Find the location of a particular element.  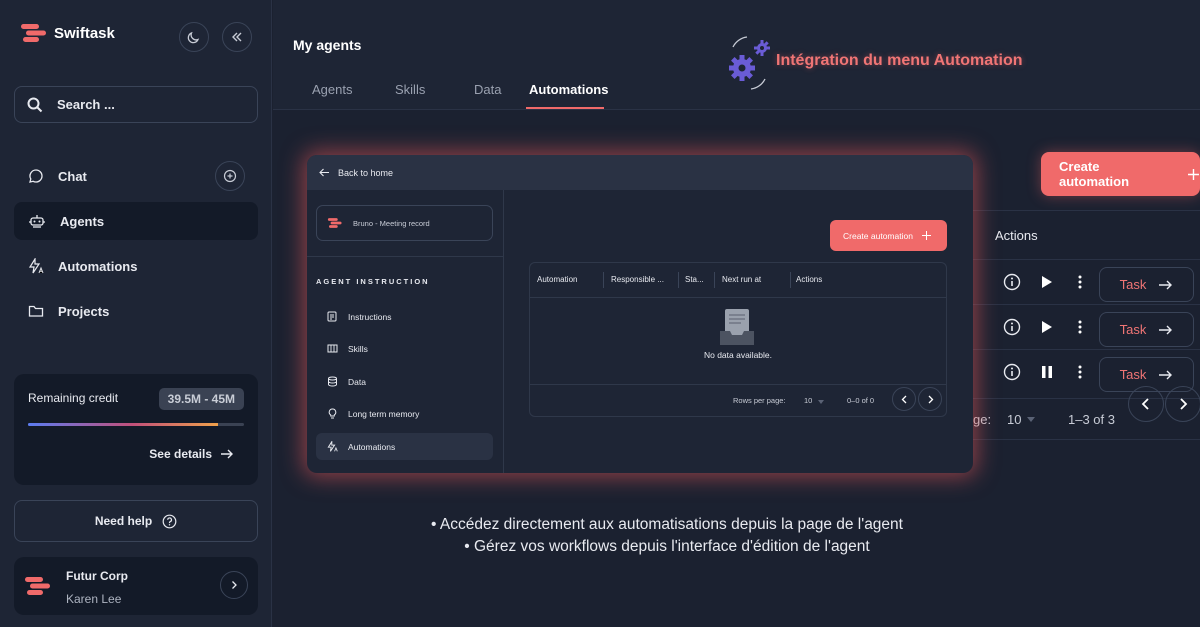

section-title: AGENT INSTRUCTION is located at coordinates (373, 281).